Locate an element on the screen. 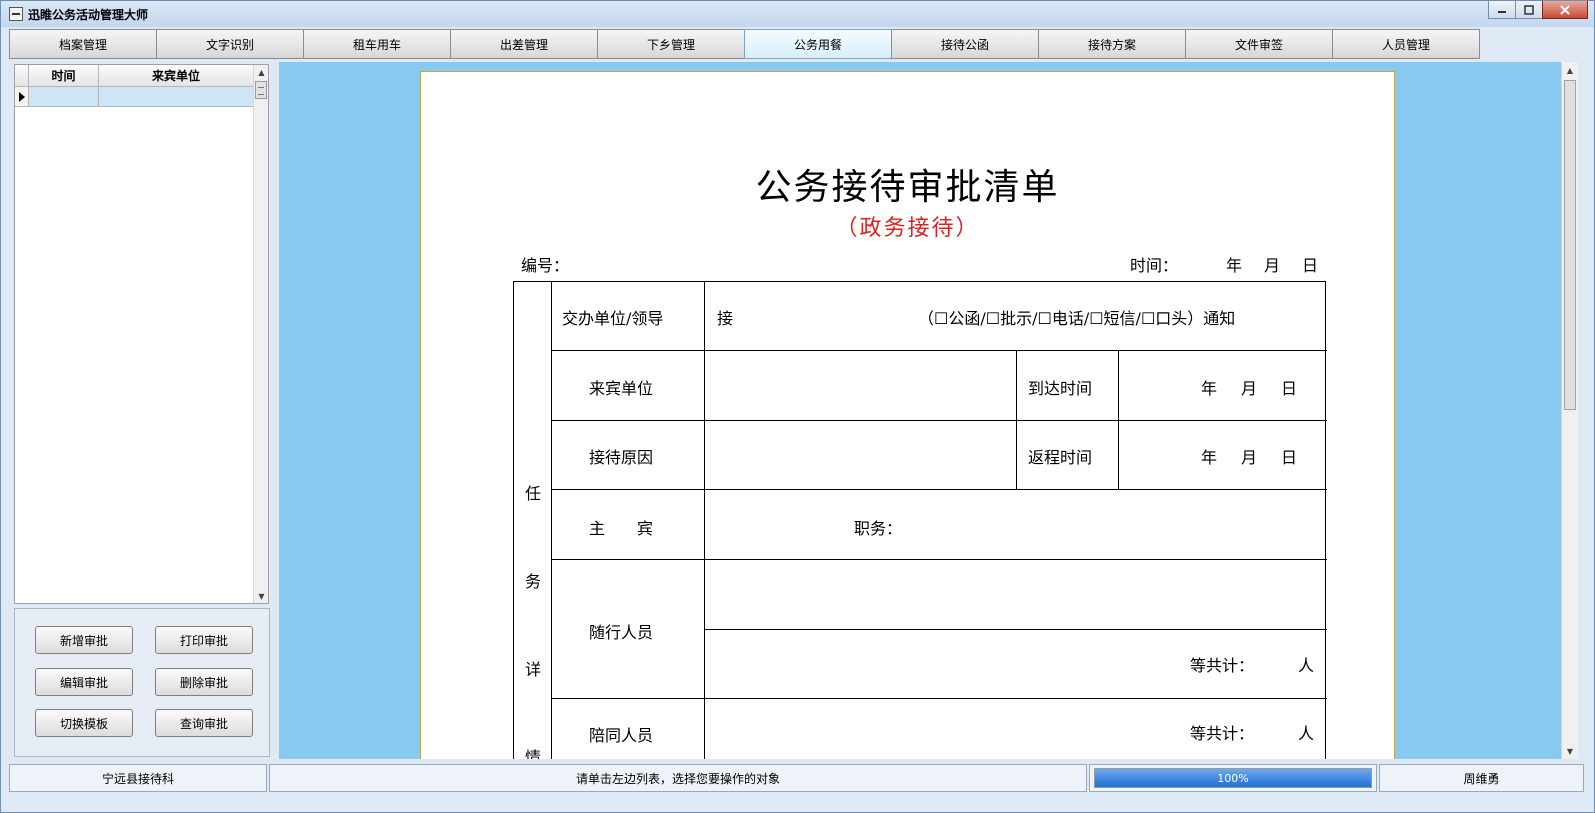  side-label-1: 任 is located at coordinates (533, 493).